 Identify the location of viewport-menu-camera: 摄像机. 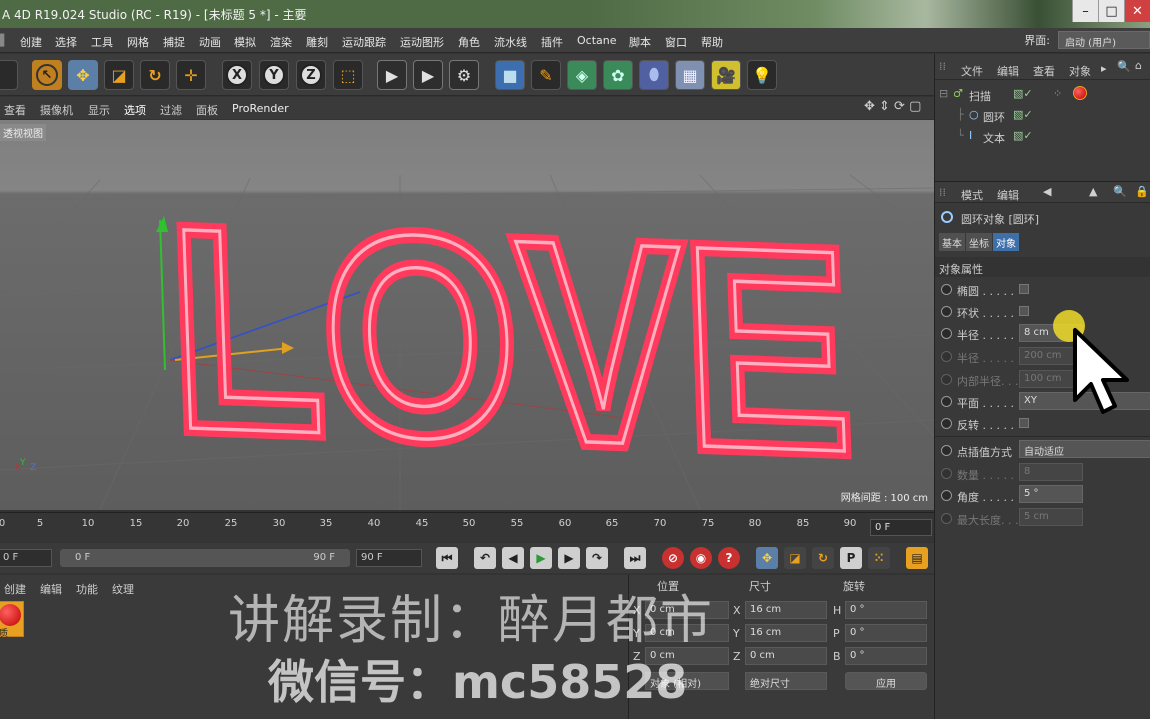
(56, 110).